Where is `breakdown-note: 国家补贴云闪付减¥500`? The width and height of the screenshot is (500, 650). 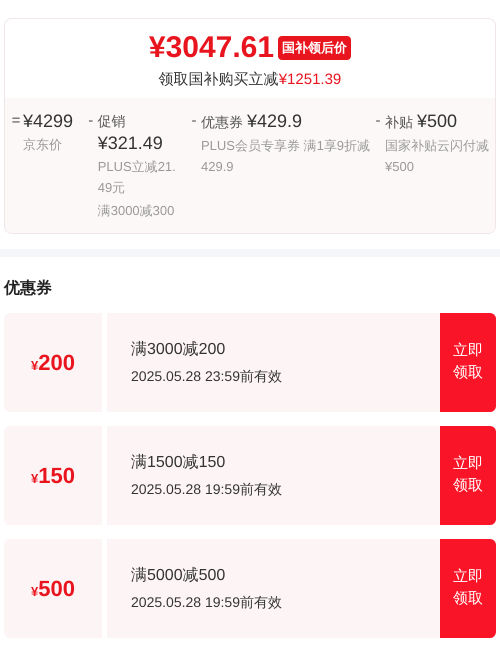
breakdown-note: 国家补贴云闪付减¥500 is located at coordinates (437, 156).